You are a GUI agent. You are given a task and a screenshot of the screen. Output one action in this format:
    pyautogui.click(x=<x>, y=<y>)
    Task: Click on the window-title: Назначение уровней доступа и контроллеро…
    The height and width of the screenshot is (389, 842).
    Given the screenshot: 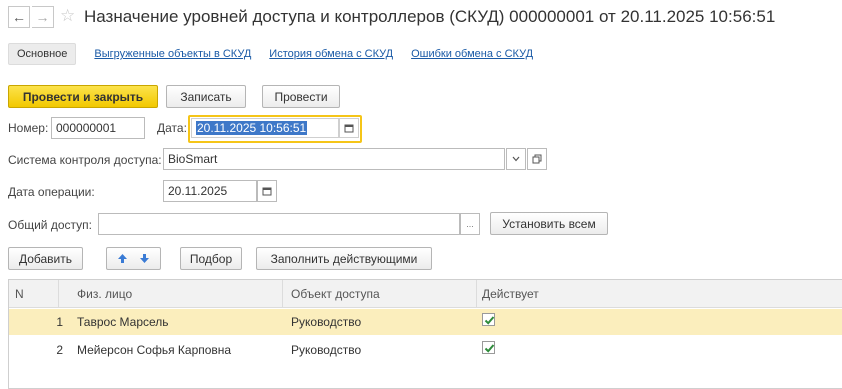 What is the action you would take?
    pyautogui.click(x=430, y=16)
    